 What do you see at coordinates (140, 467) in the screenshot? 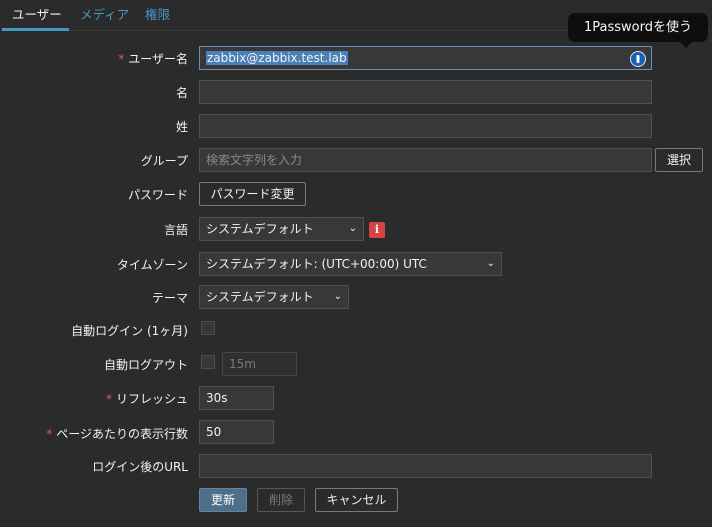
I see `url-after-login-label: ログイン後のURL` at bounding box center [140, 467].